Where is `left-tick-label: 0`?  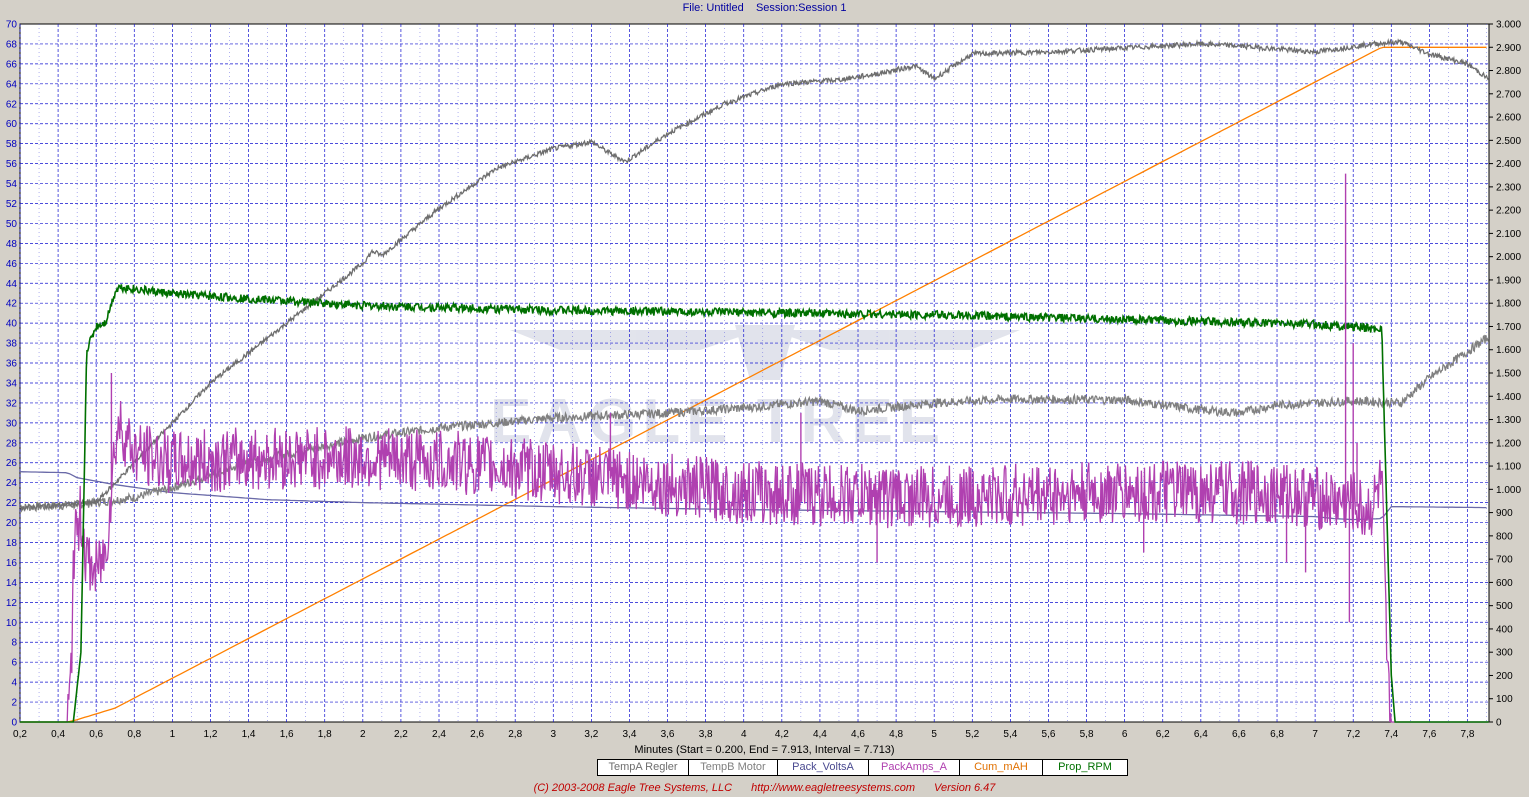 left-tick-label: 0 is located at coordinates (14, 723).